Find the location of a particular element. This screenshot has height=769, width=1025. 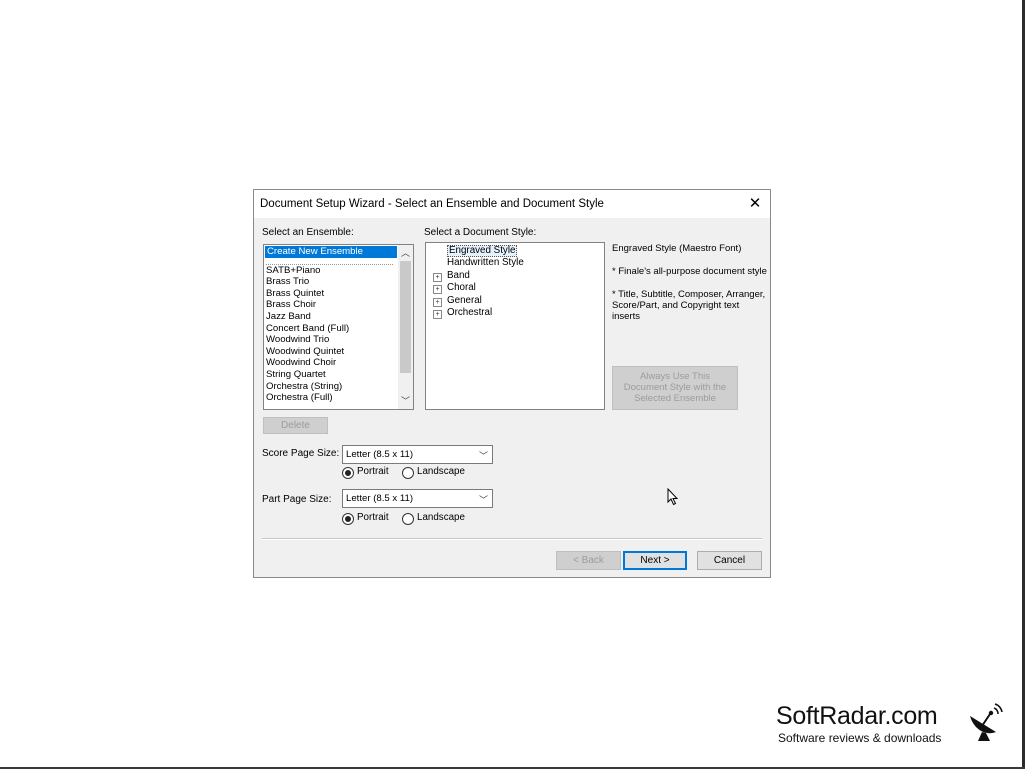

ensemble-list-item: Woodwind Choir is located at coordinates (338, 363).